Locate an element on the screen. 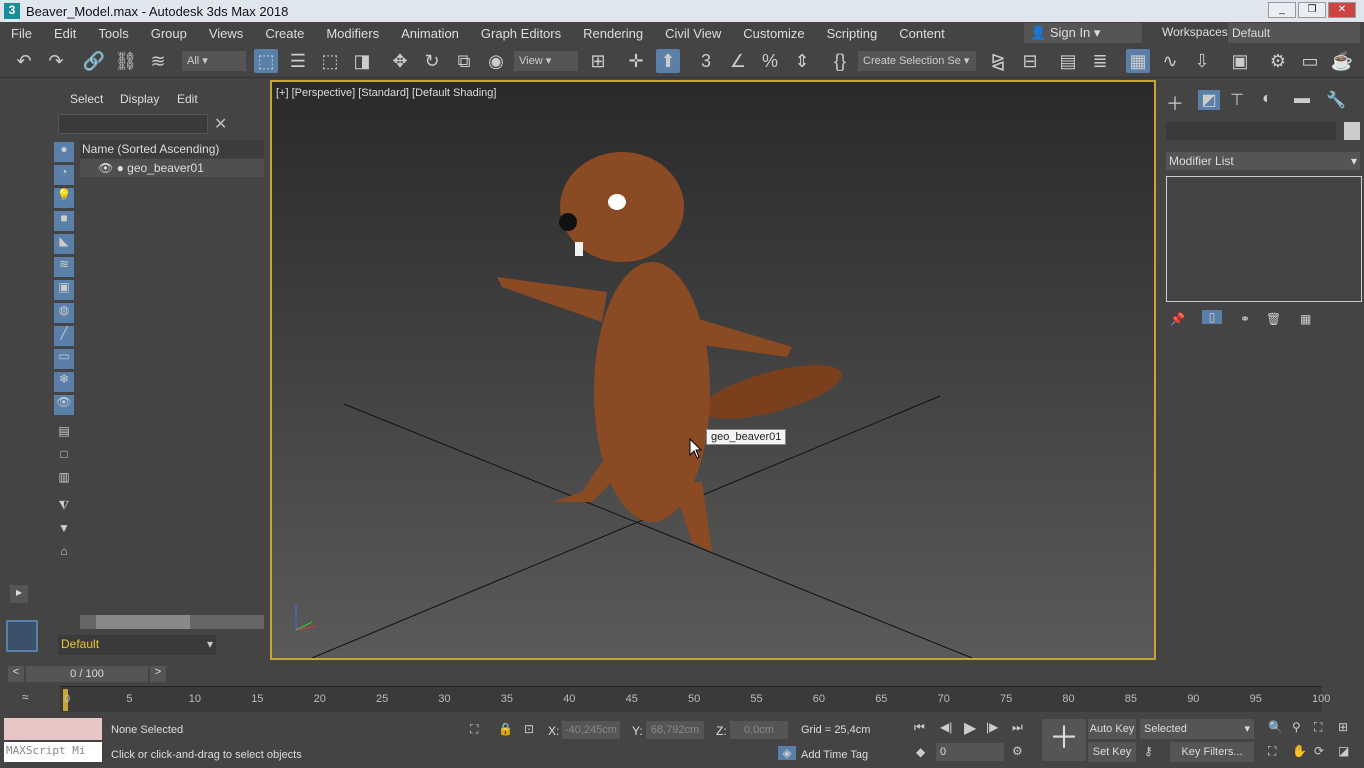 This screenshot has height=768, width=1364. bones-filter-icon: ╱ is located at coordinates (64, 336).